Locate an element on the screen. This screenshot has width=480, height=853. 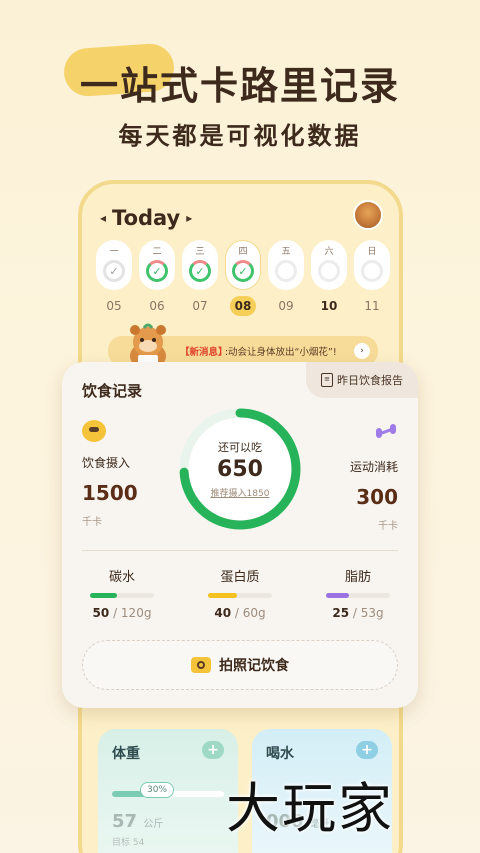
weight-card-title: 体重 is located at coordinates (126, 754).